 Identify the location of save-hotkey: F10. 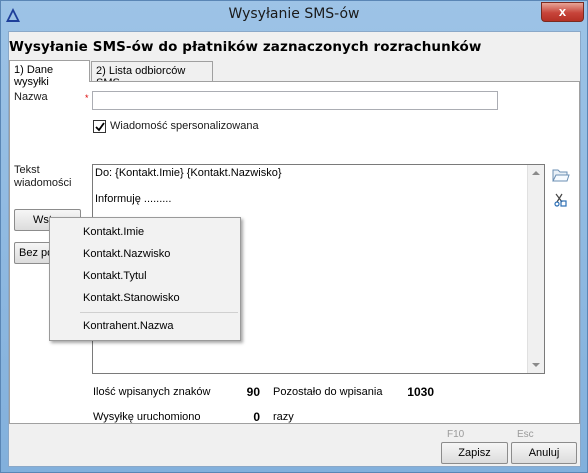
(456, 434).